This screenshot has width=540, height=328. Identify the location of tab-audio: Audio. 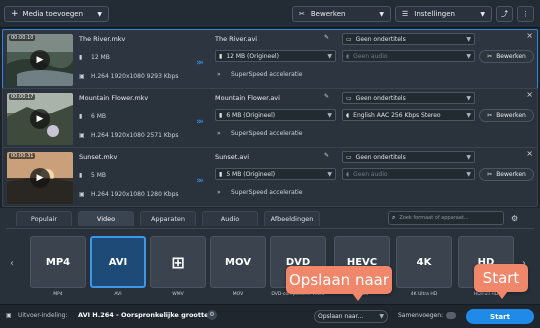
(230, 218).